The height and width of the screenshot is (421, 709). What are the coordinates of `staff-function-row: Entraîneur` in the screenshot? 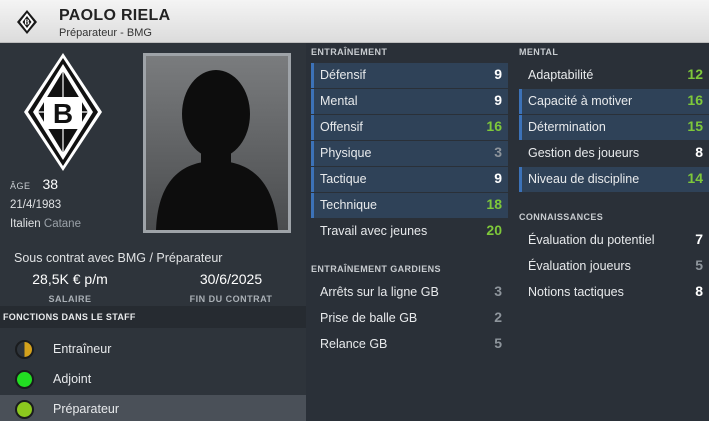 It's located at (153, 349).